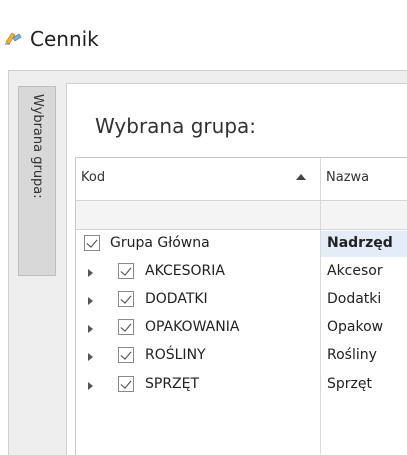 The height and width of the screenshot is (455, 407). What do you see at coordinates (347, 178) in the screenshot?
I see `column-header-nazwa: Nazwa` at bounding box center [347, 178].